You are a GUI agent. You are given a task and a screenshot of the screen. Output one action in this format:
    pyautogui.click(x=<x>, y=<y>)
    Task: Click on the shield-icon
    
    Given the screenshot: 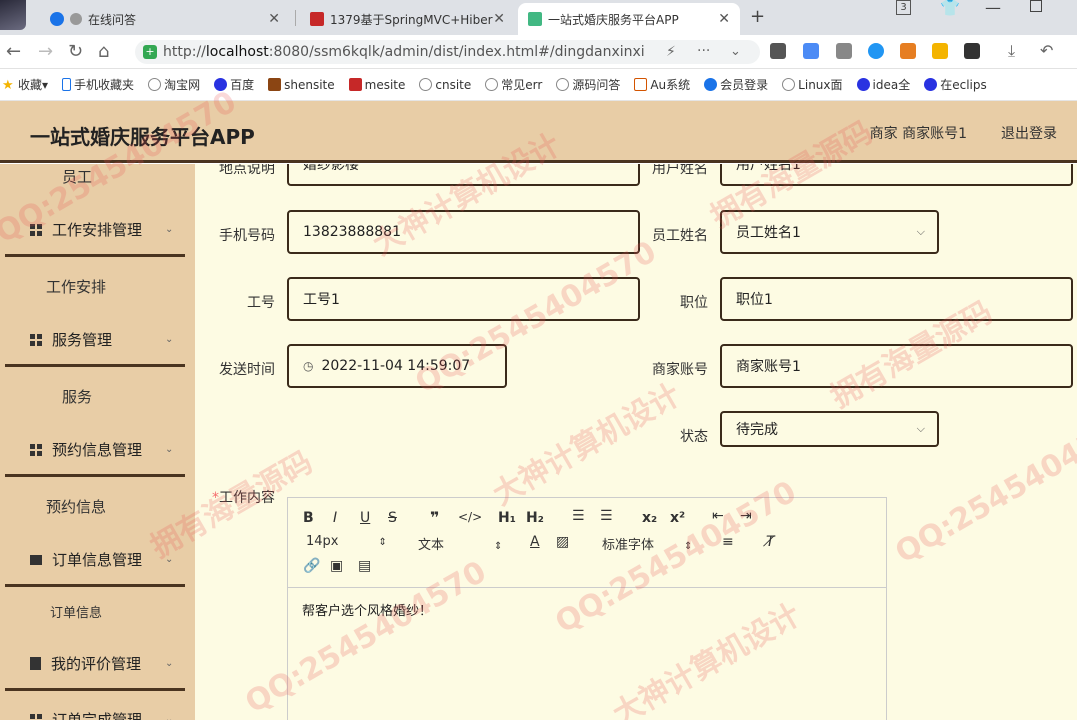 What is the action you would take?
    pyautogui.click(x=940, y=51)
    